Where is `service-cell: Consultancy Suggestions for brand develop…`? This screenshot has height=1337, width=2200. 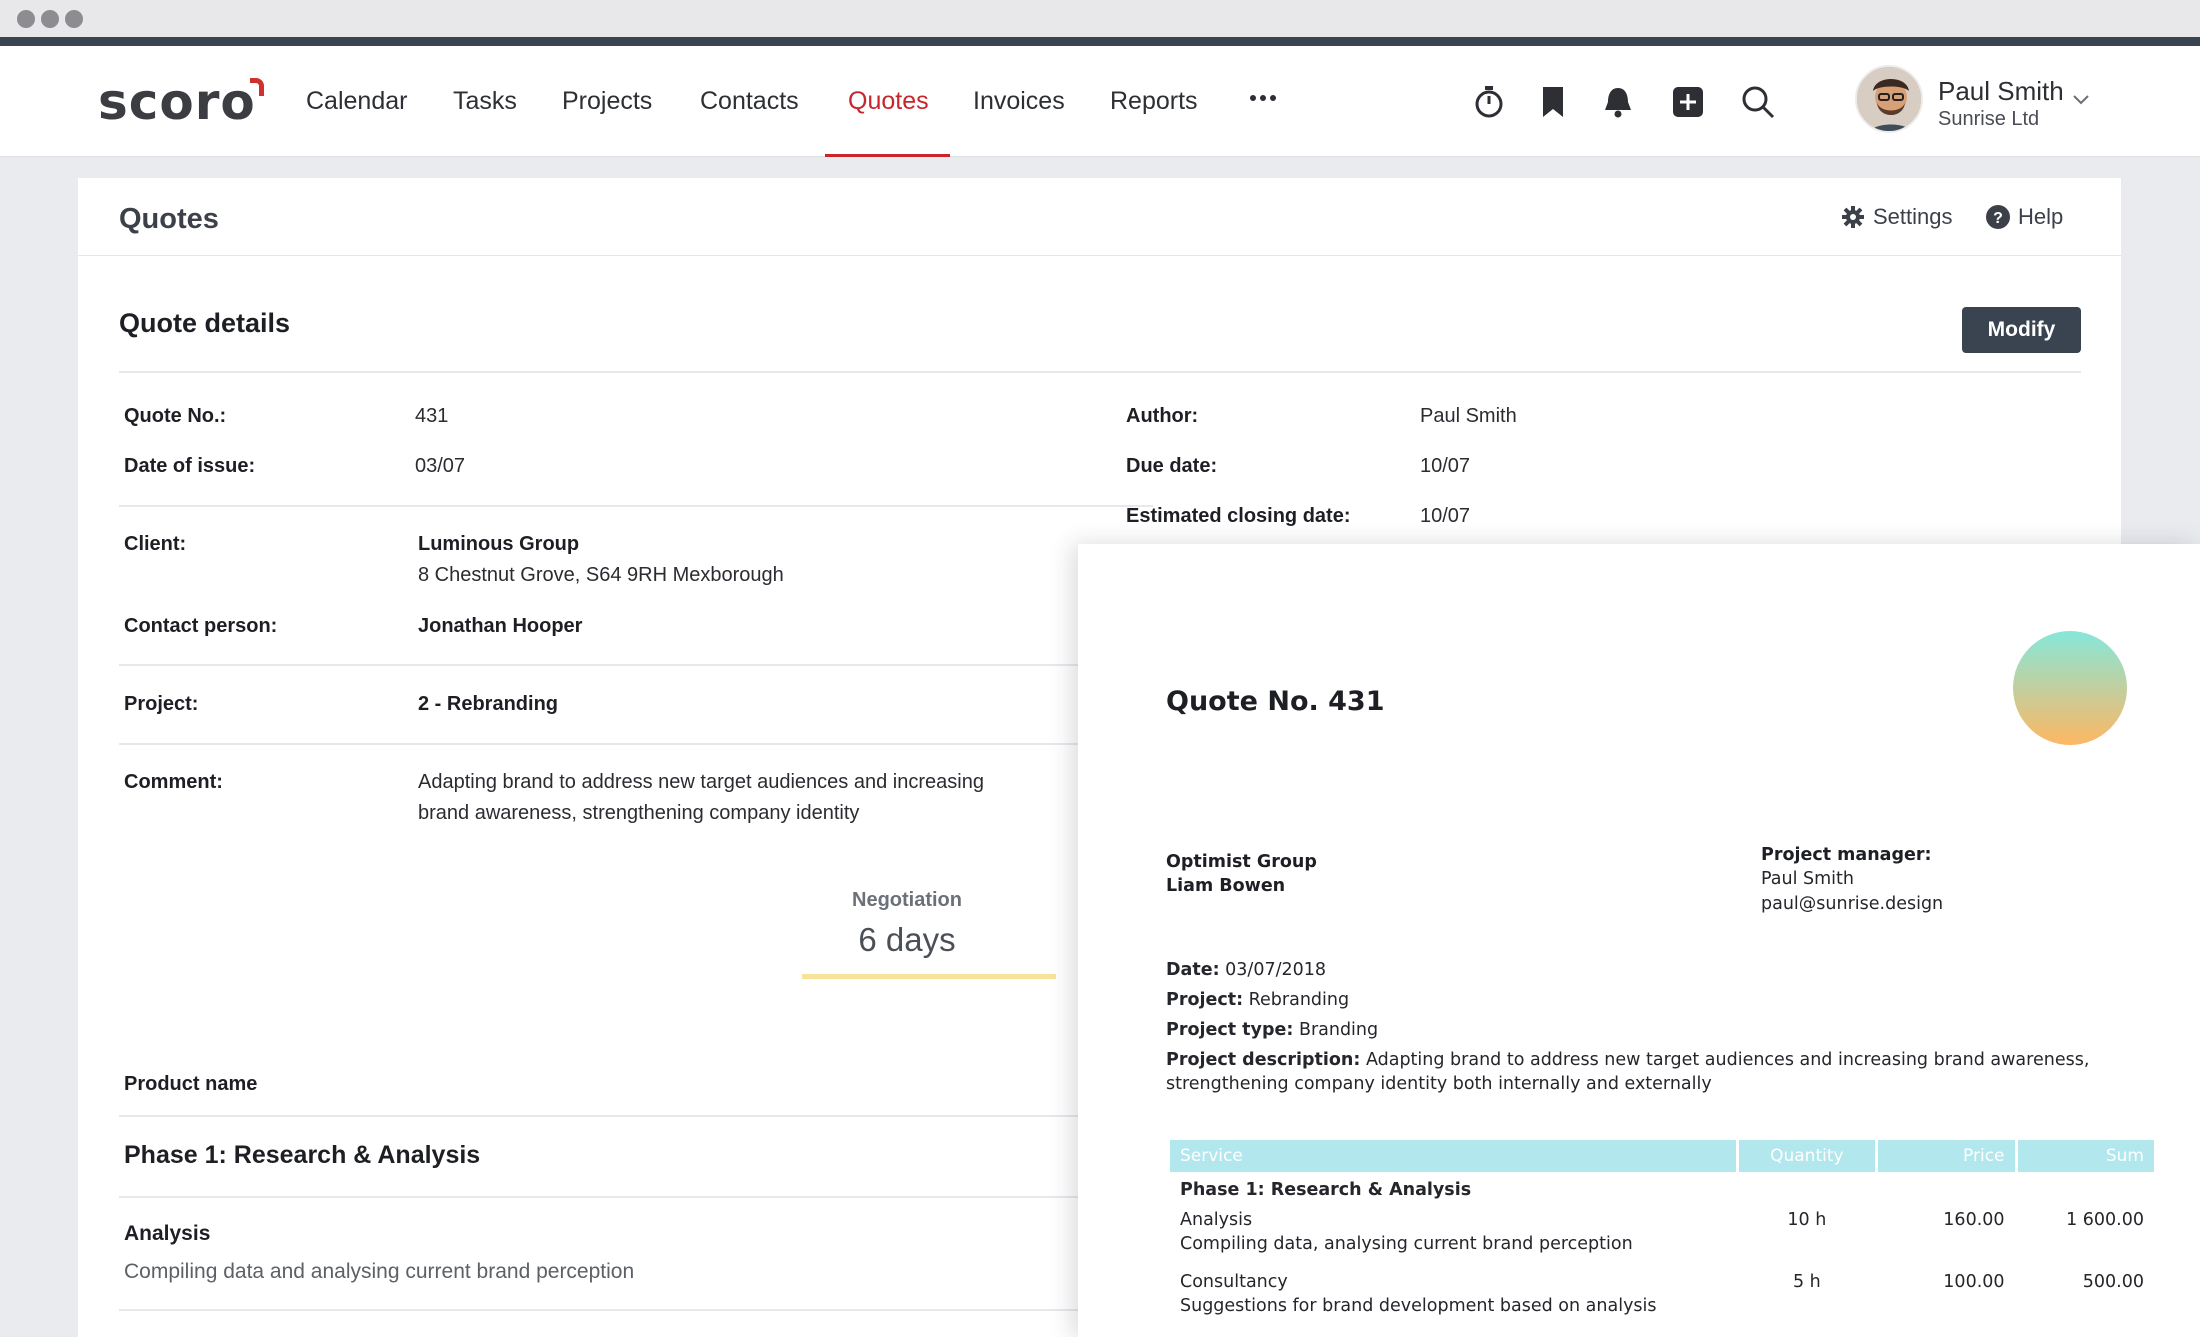 service-cell: Consultancy Suggestions for brand develop… is located at coordinates (1418, 1294).